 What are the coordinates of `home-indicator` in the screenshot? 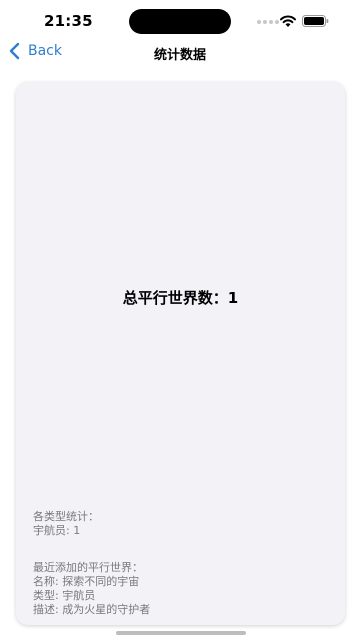 It's located at (181, 633).